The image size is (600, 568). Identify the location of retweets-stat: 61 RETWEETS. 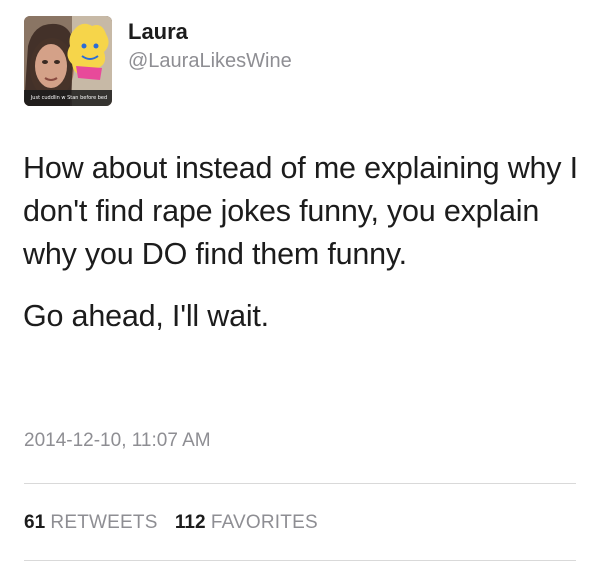
(91, 523).